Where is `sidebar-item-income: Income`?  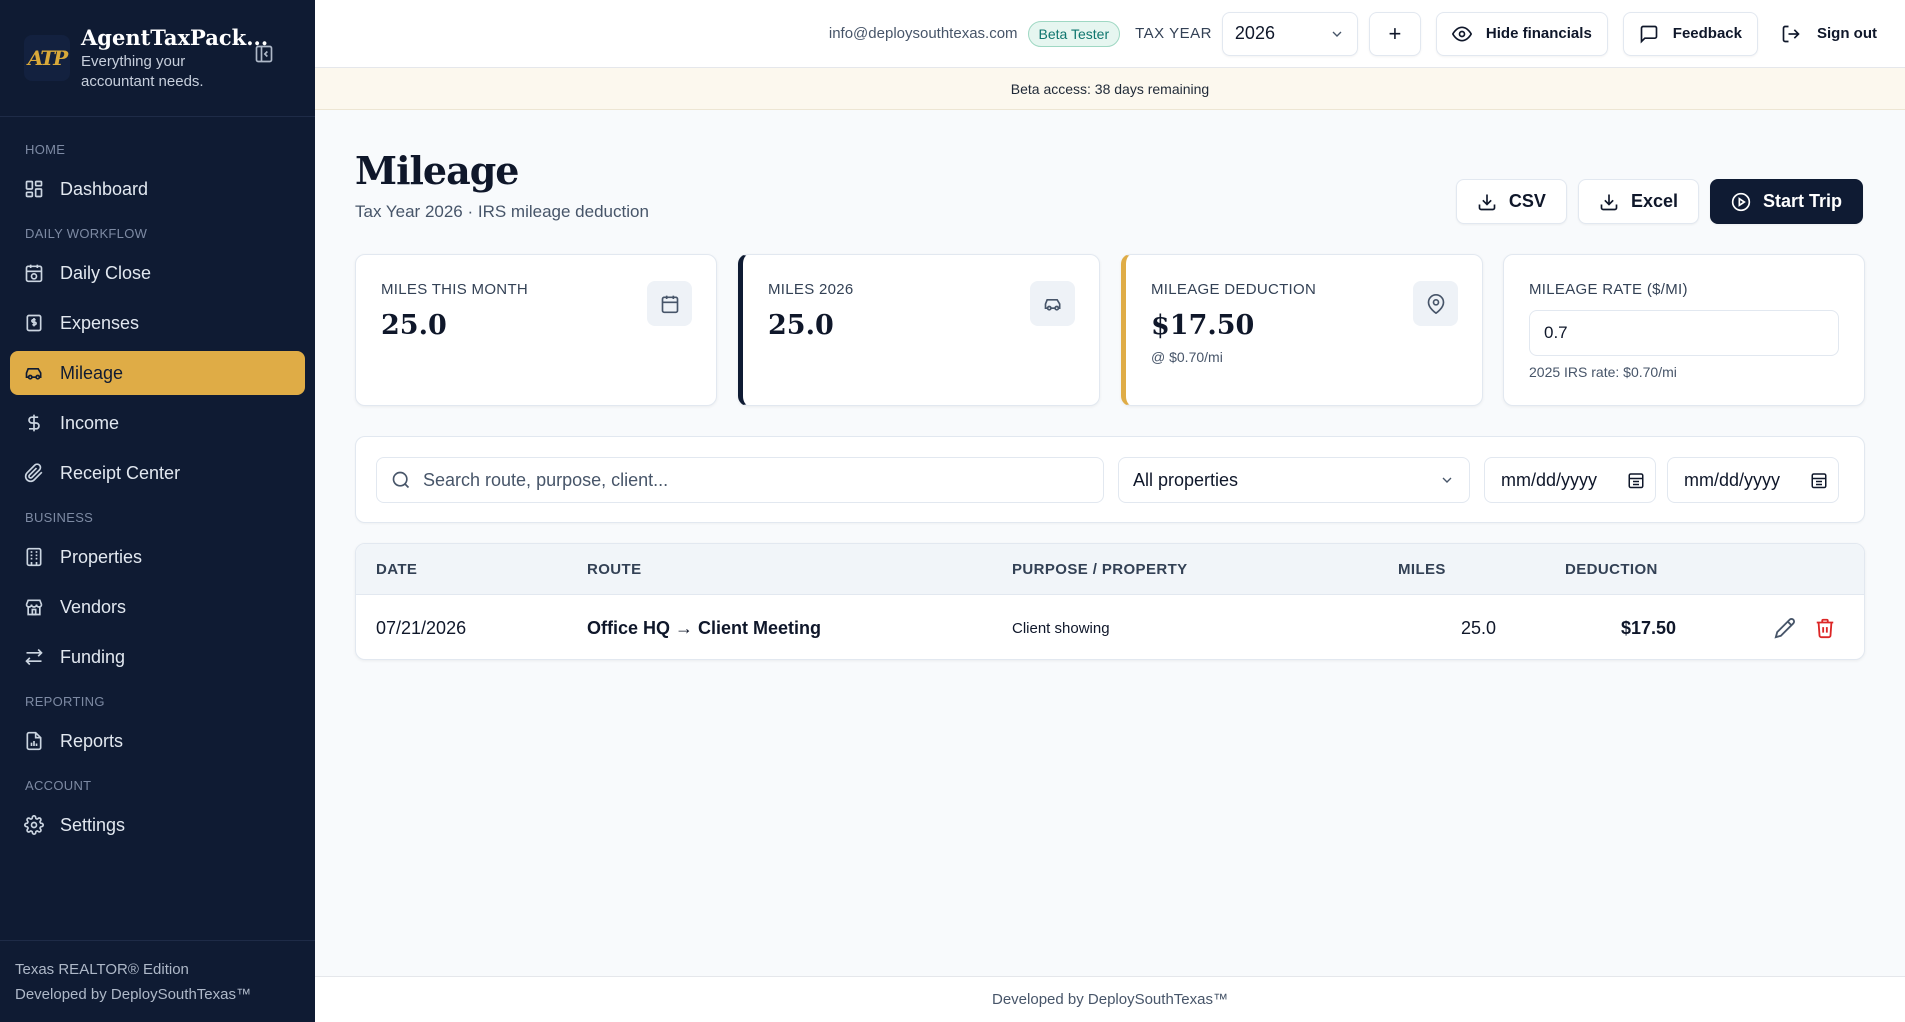 sidebar-item-income: Income is located at coordinates (157, 423).